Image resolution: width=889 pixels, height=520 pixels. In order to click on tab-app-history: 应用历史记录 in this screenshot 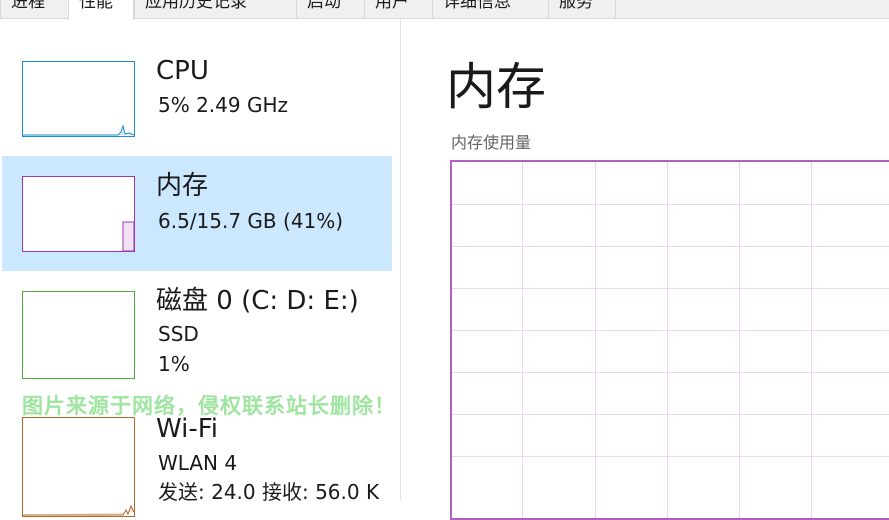, I will do `click(215, 9)`.